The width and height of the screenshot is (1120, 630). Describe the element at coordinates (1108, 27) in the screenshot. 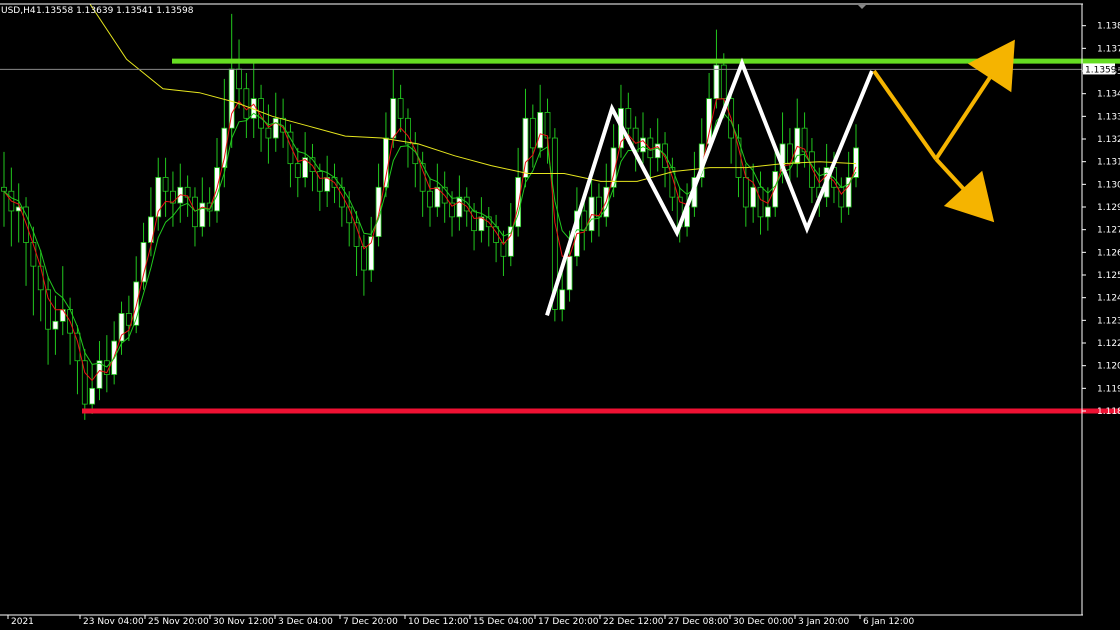

I see `price-tick-label: 1.13820` at that location.